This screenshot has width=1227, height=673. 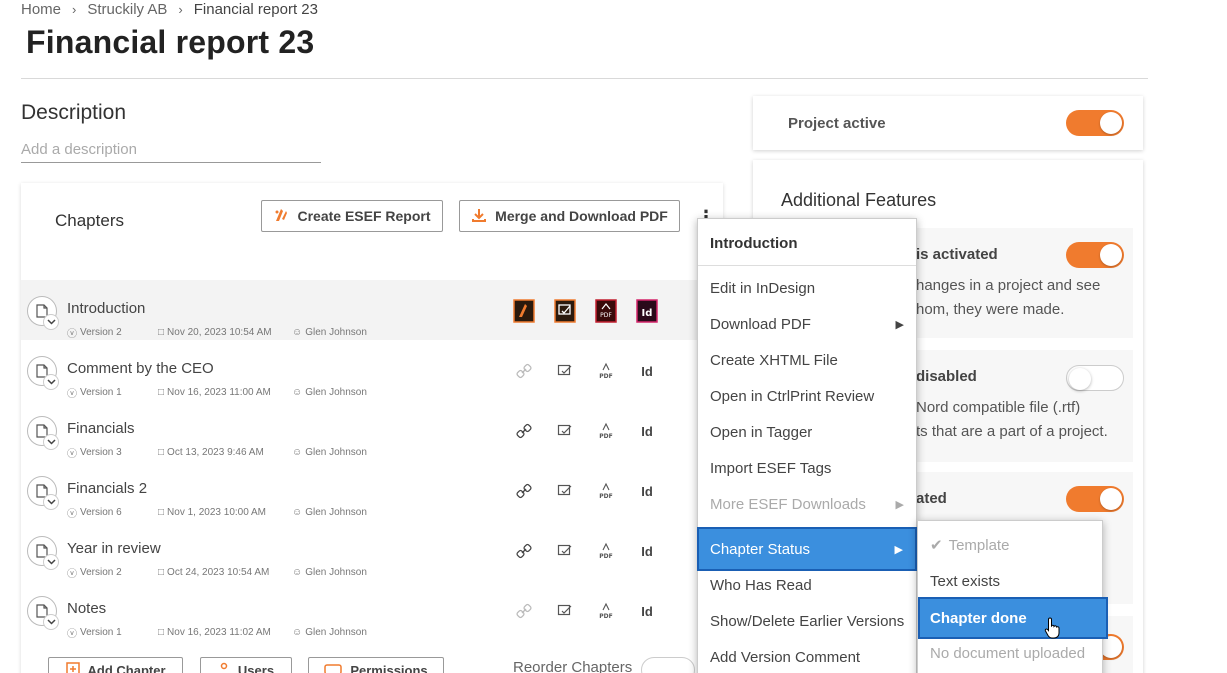 What do you see at coordinates (115, 665) in the screenshot?
I see `add-chapter-button: Add Chapter` at bounding box center [115, 665].